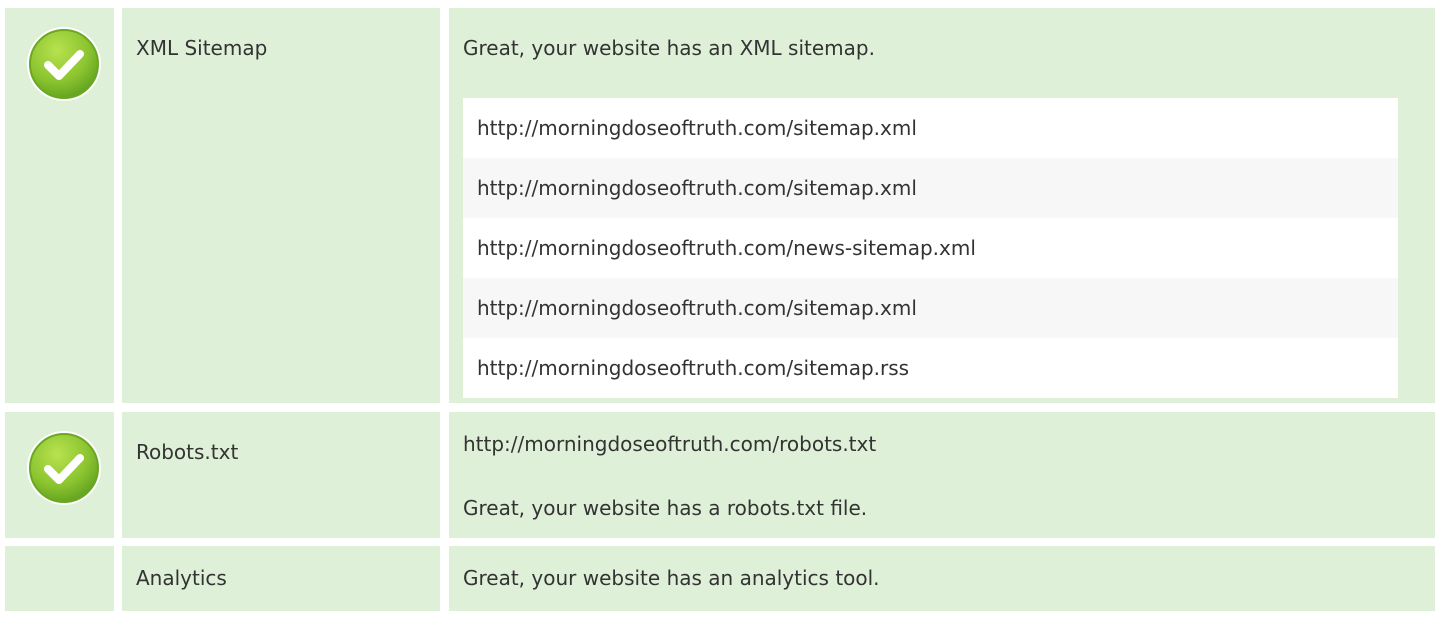 Image resolution: width=1449 pixels, height=619 pixels. What do you see at coordinates (669, 48) in the screenshot?
I see `status-message: Great, your website has an XML sitemap.` at bounding box center [669, 48].